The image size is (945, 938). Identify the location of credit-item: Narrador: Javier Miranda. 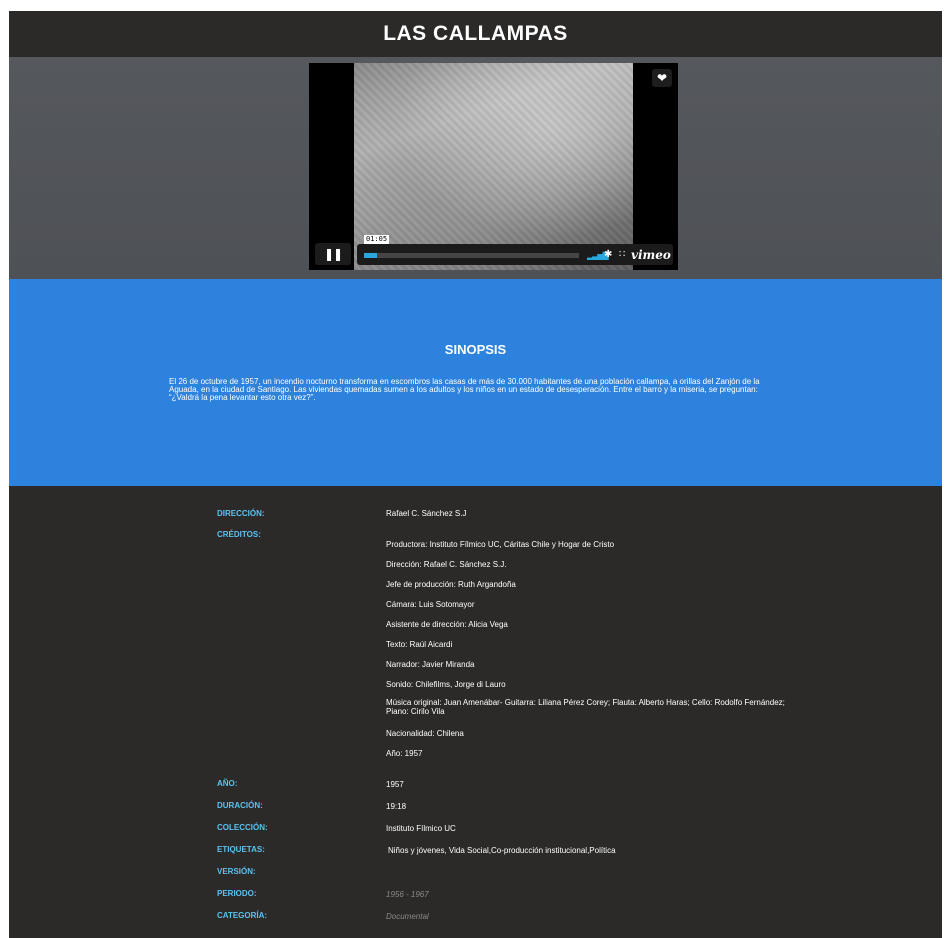
(430, 664).